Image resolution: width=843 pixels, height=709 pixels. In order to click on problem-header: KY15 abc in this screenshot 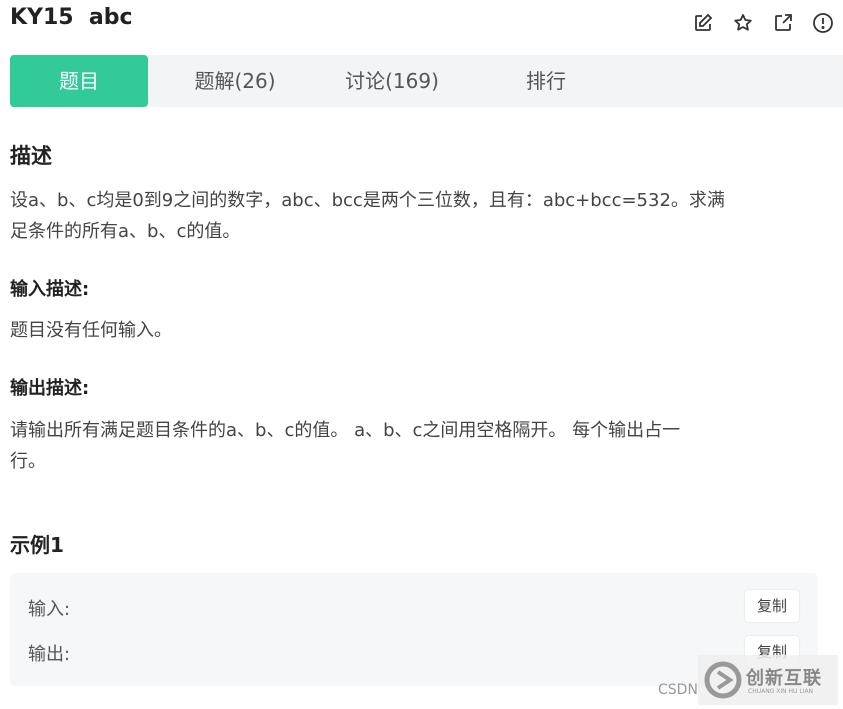, I will do `click(421, 25)`.